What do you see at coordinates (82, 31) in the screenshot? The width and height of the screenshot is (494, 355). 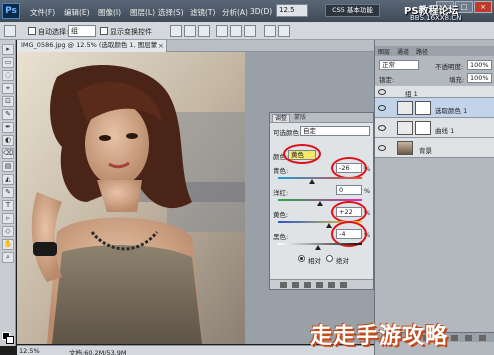 I see `auto-select-type: 组` at bounding box center [82, 31].